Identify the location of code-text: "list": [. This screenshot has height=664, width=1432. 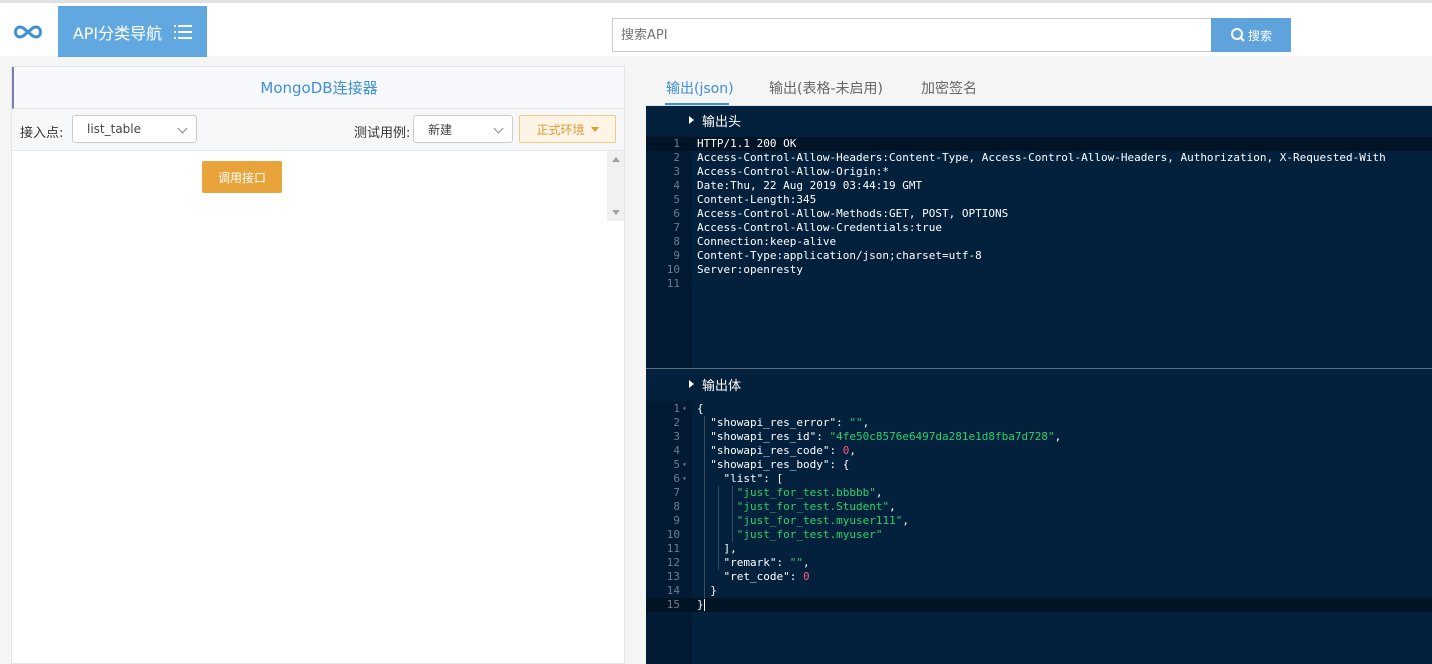
(753, 478).